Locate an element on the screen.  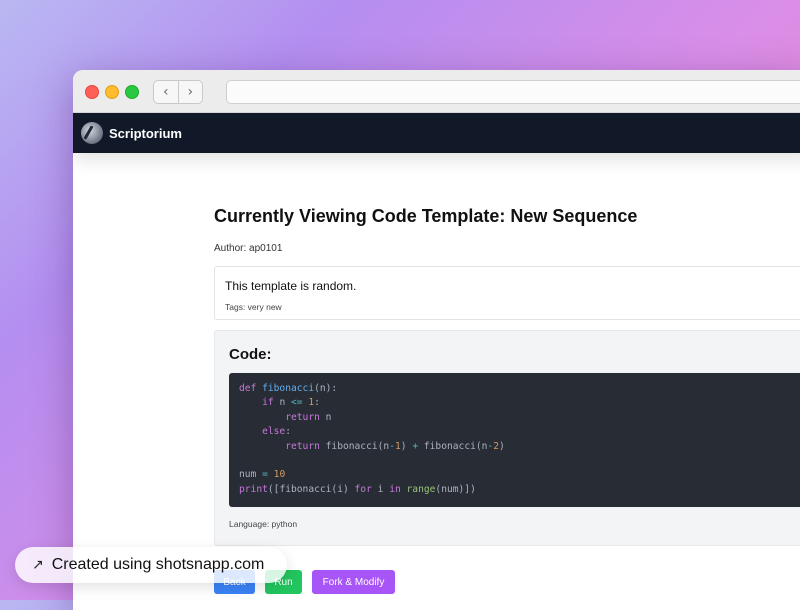
code-token: in is located at coordinates (398, 489).